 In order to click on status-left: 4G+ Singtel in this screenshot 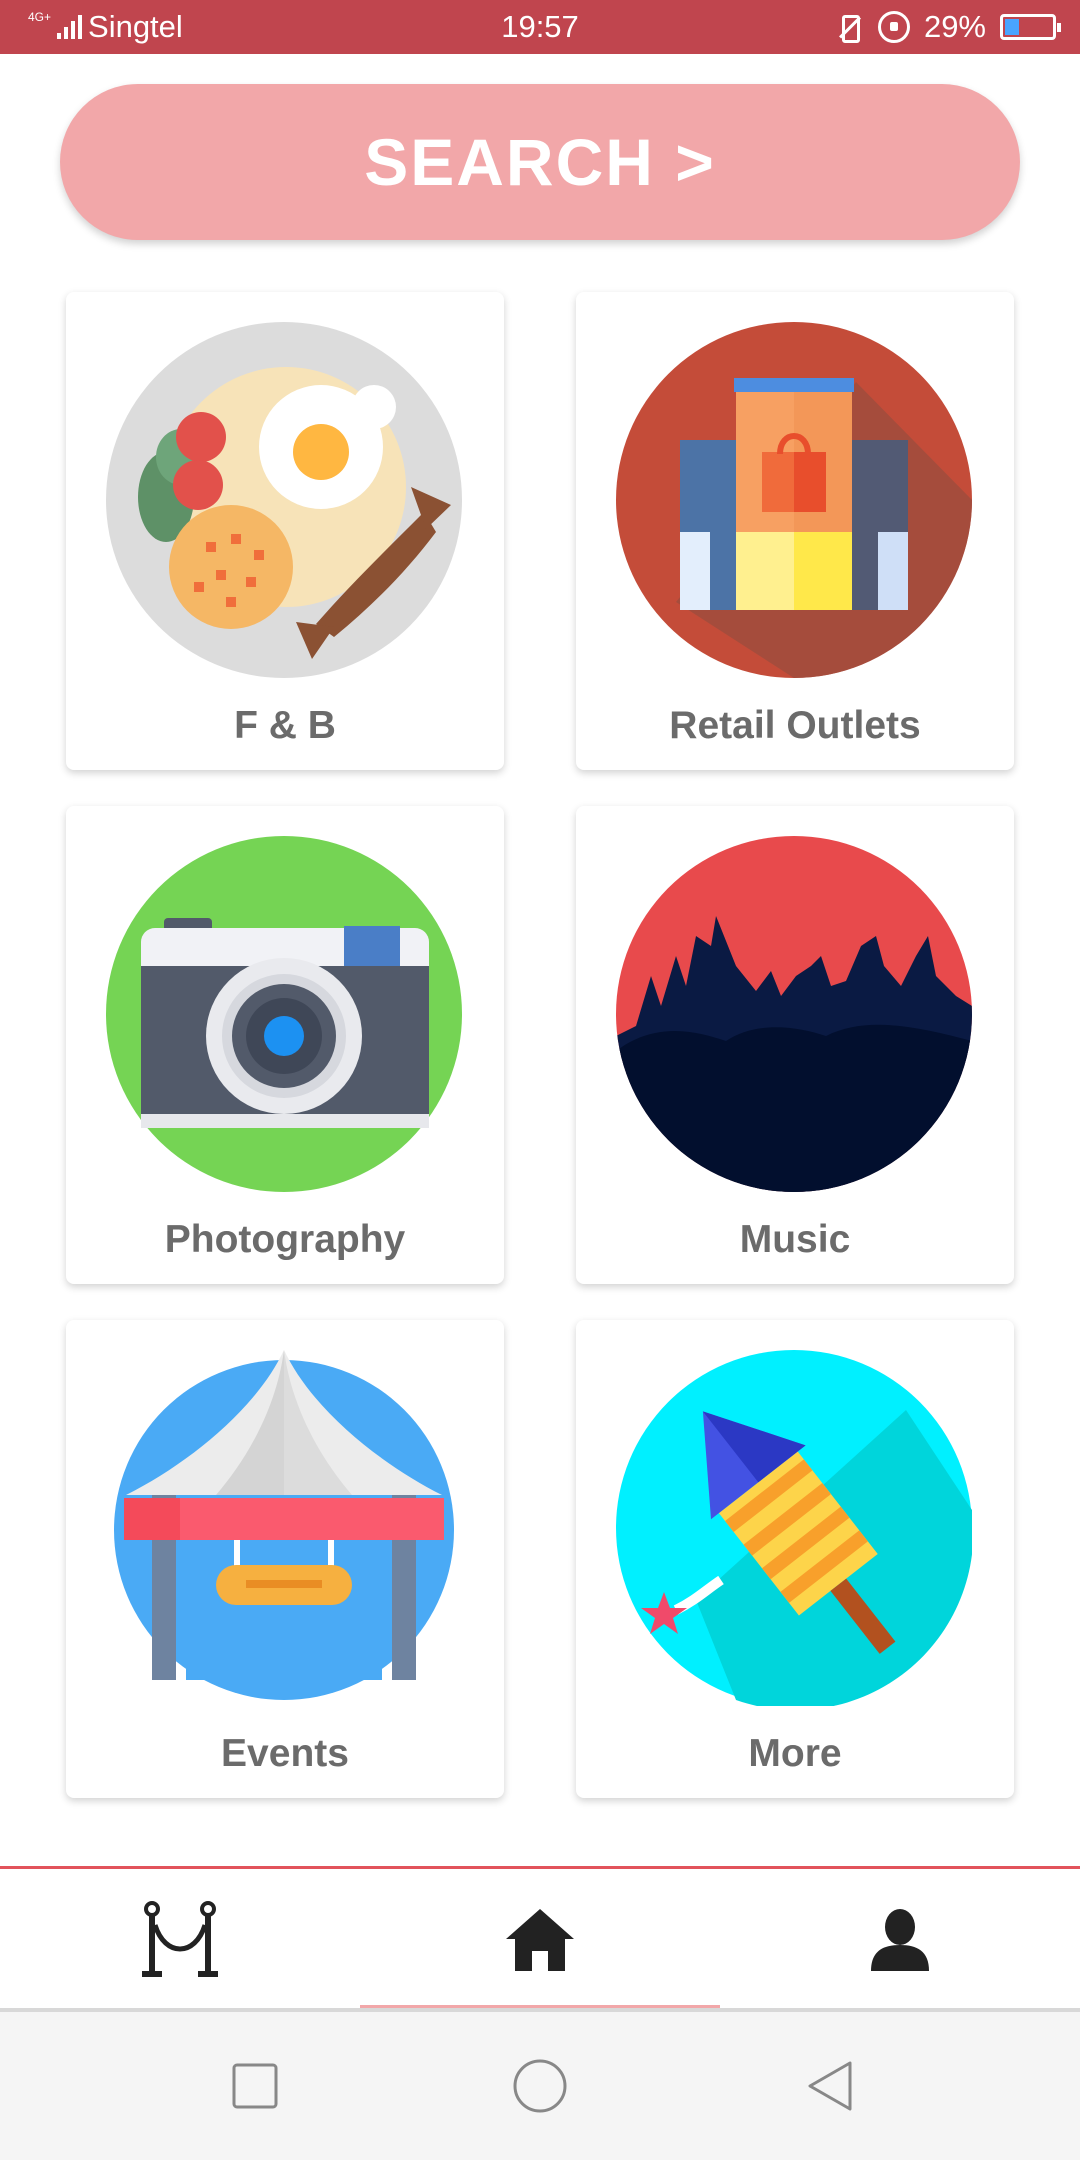, I will do `click(105, 27)`.